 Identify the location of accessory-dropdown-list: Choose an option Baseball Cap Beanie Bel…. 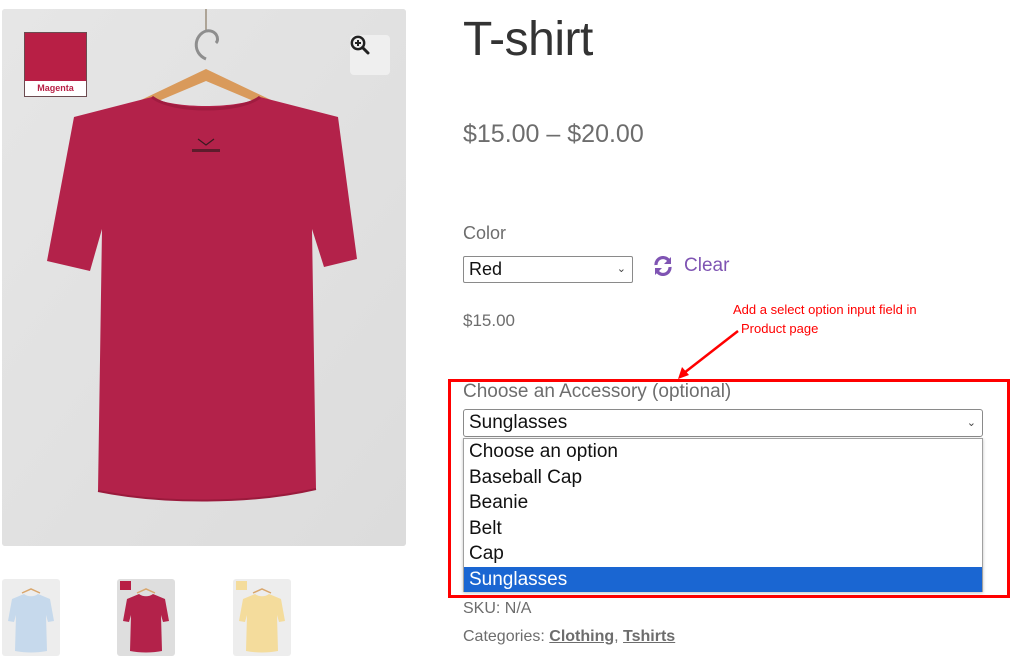
(723, 515).